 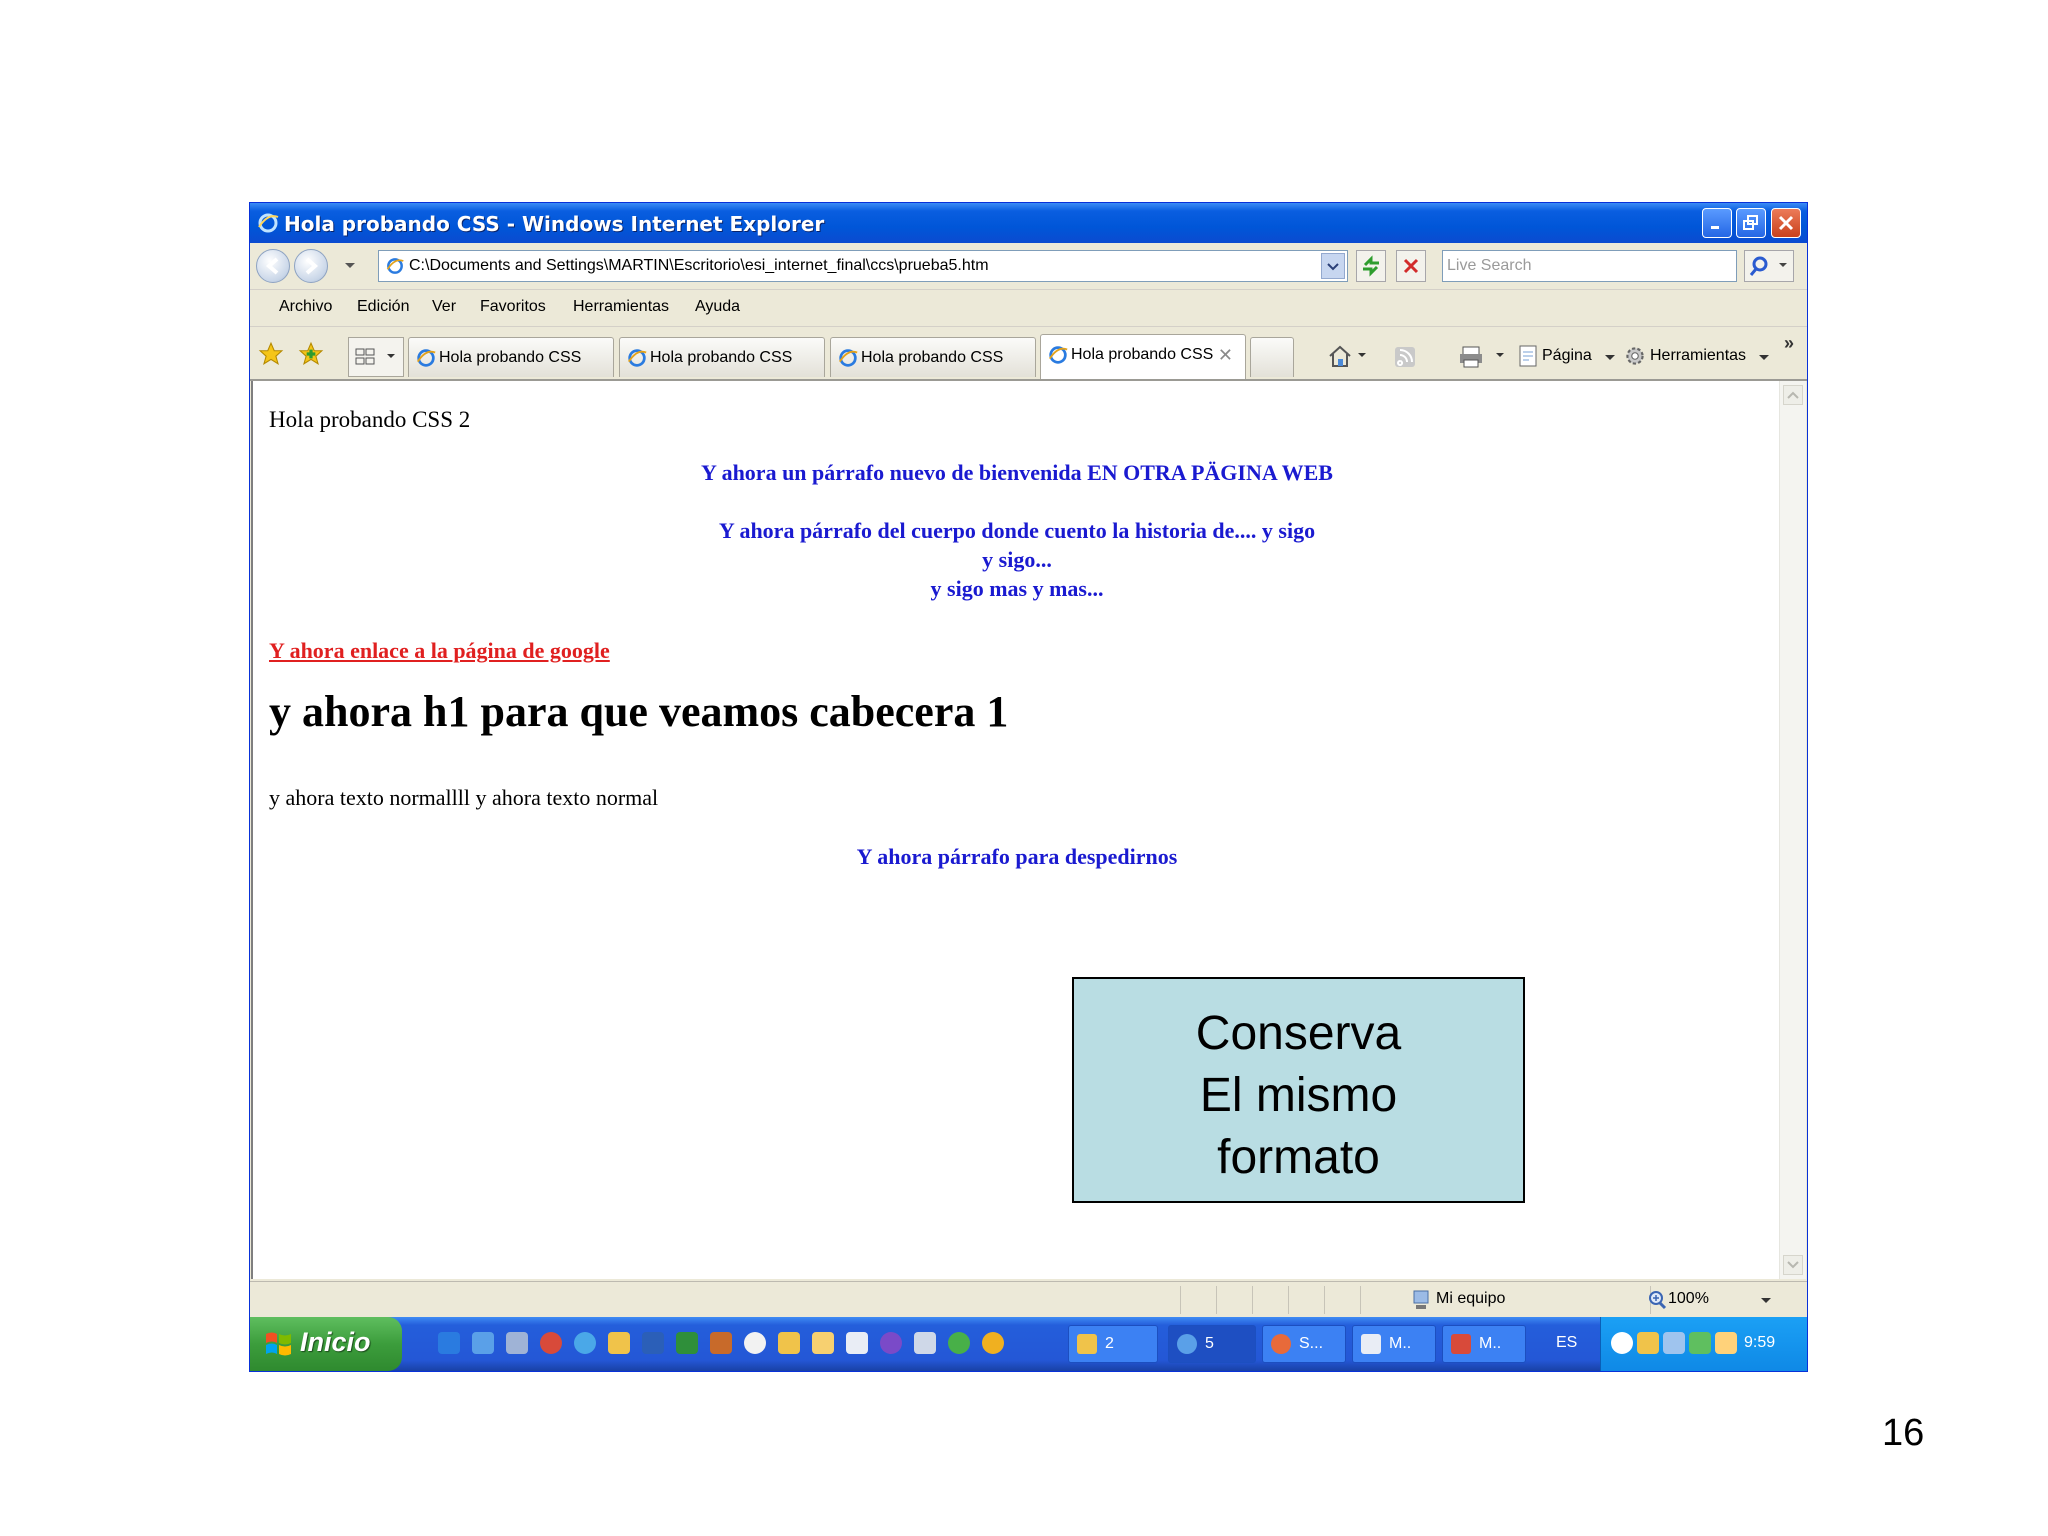 What do you see at coordinates (1567, 356) in the screenshot?
I see `page-menu-button: Página` at bounding box center [1567, 356].